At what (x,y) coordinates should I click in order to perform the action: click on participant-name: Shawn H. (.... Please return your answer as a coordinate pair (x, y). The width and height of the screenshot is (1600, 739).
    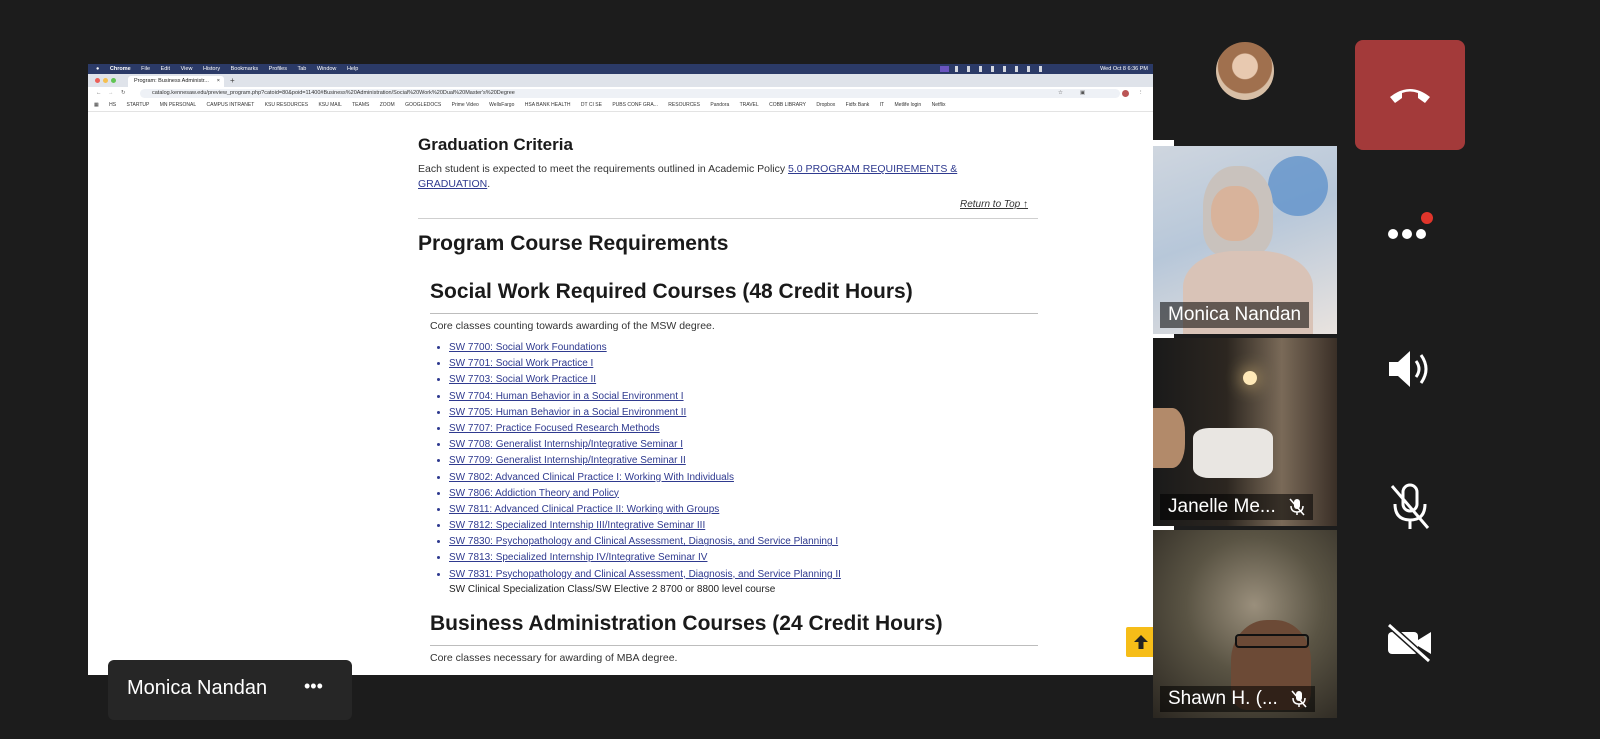
    Looking at the image, I should click on (1238, 699).